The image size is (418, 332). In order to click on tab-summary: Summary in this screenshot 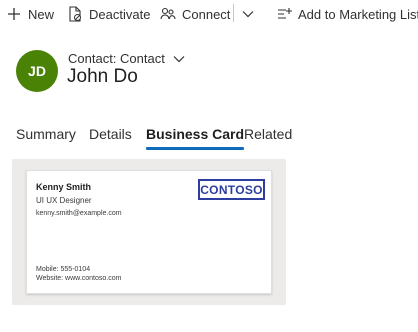, I will do `click(46, 134)`.